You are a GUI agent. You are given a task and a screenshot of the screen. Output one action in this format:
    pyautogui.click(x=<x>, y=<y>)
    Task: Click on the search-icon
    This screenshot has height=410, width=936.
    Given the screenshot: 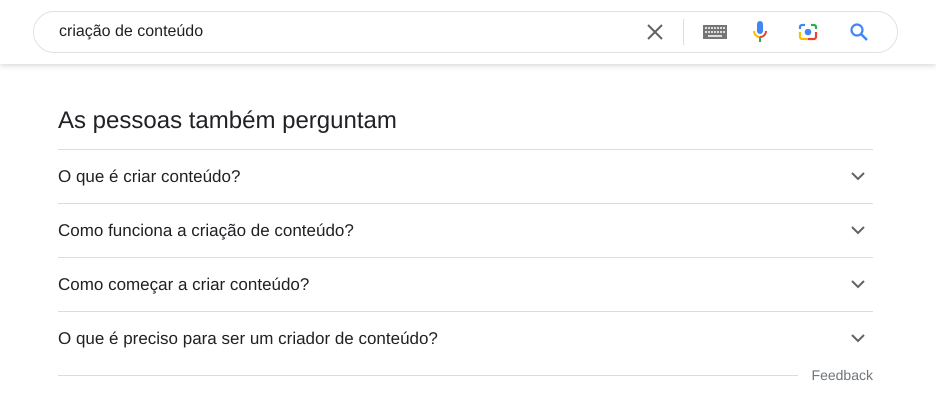 What is the action you would take?
    pyautogui.click(x=859, y=32)
    